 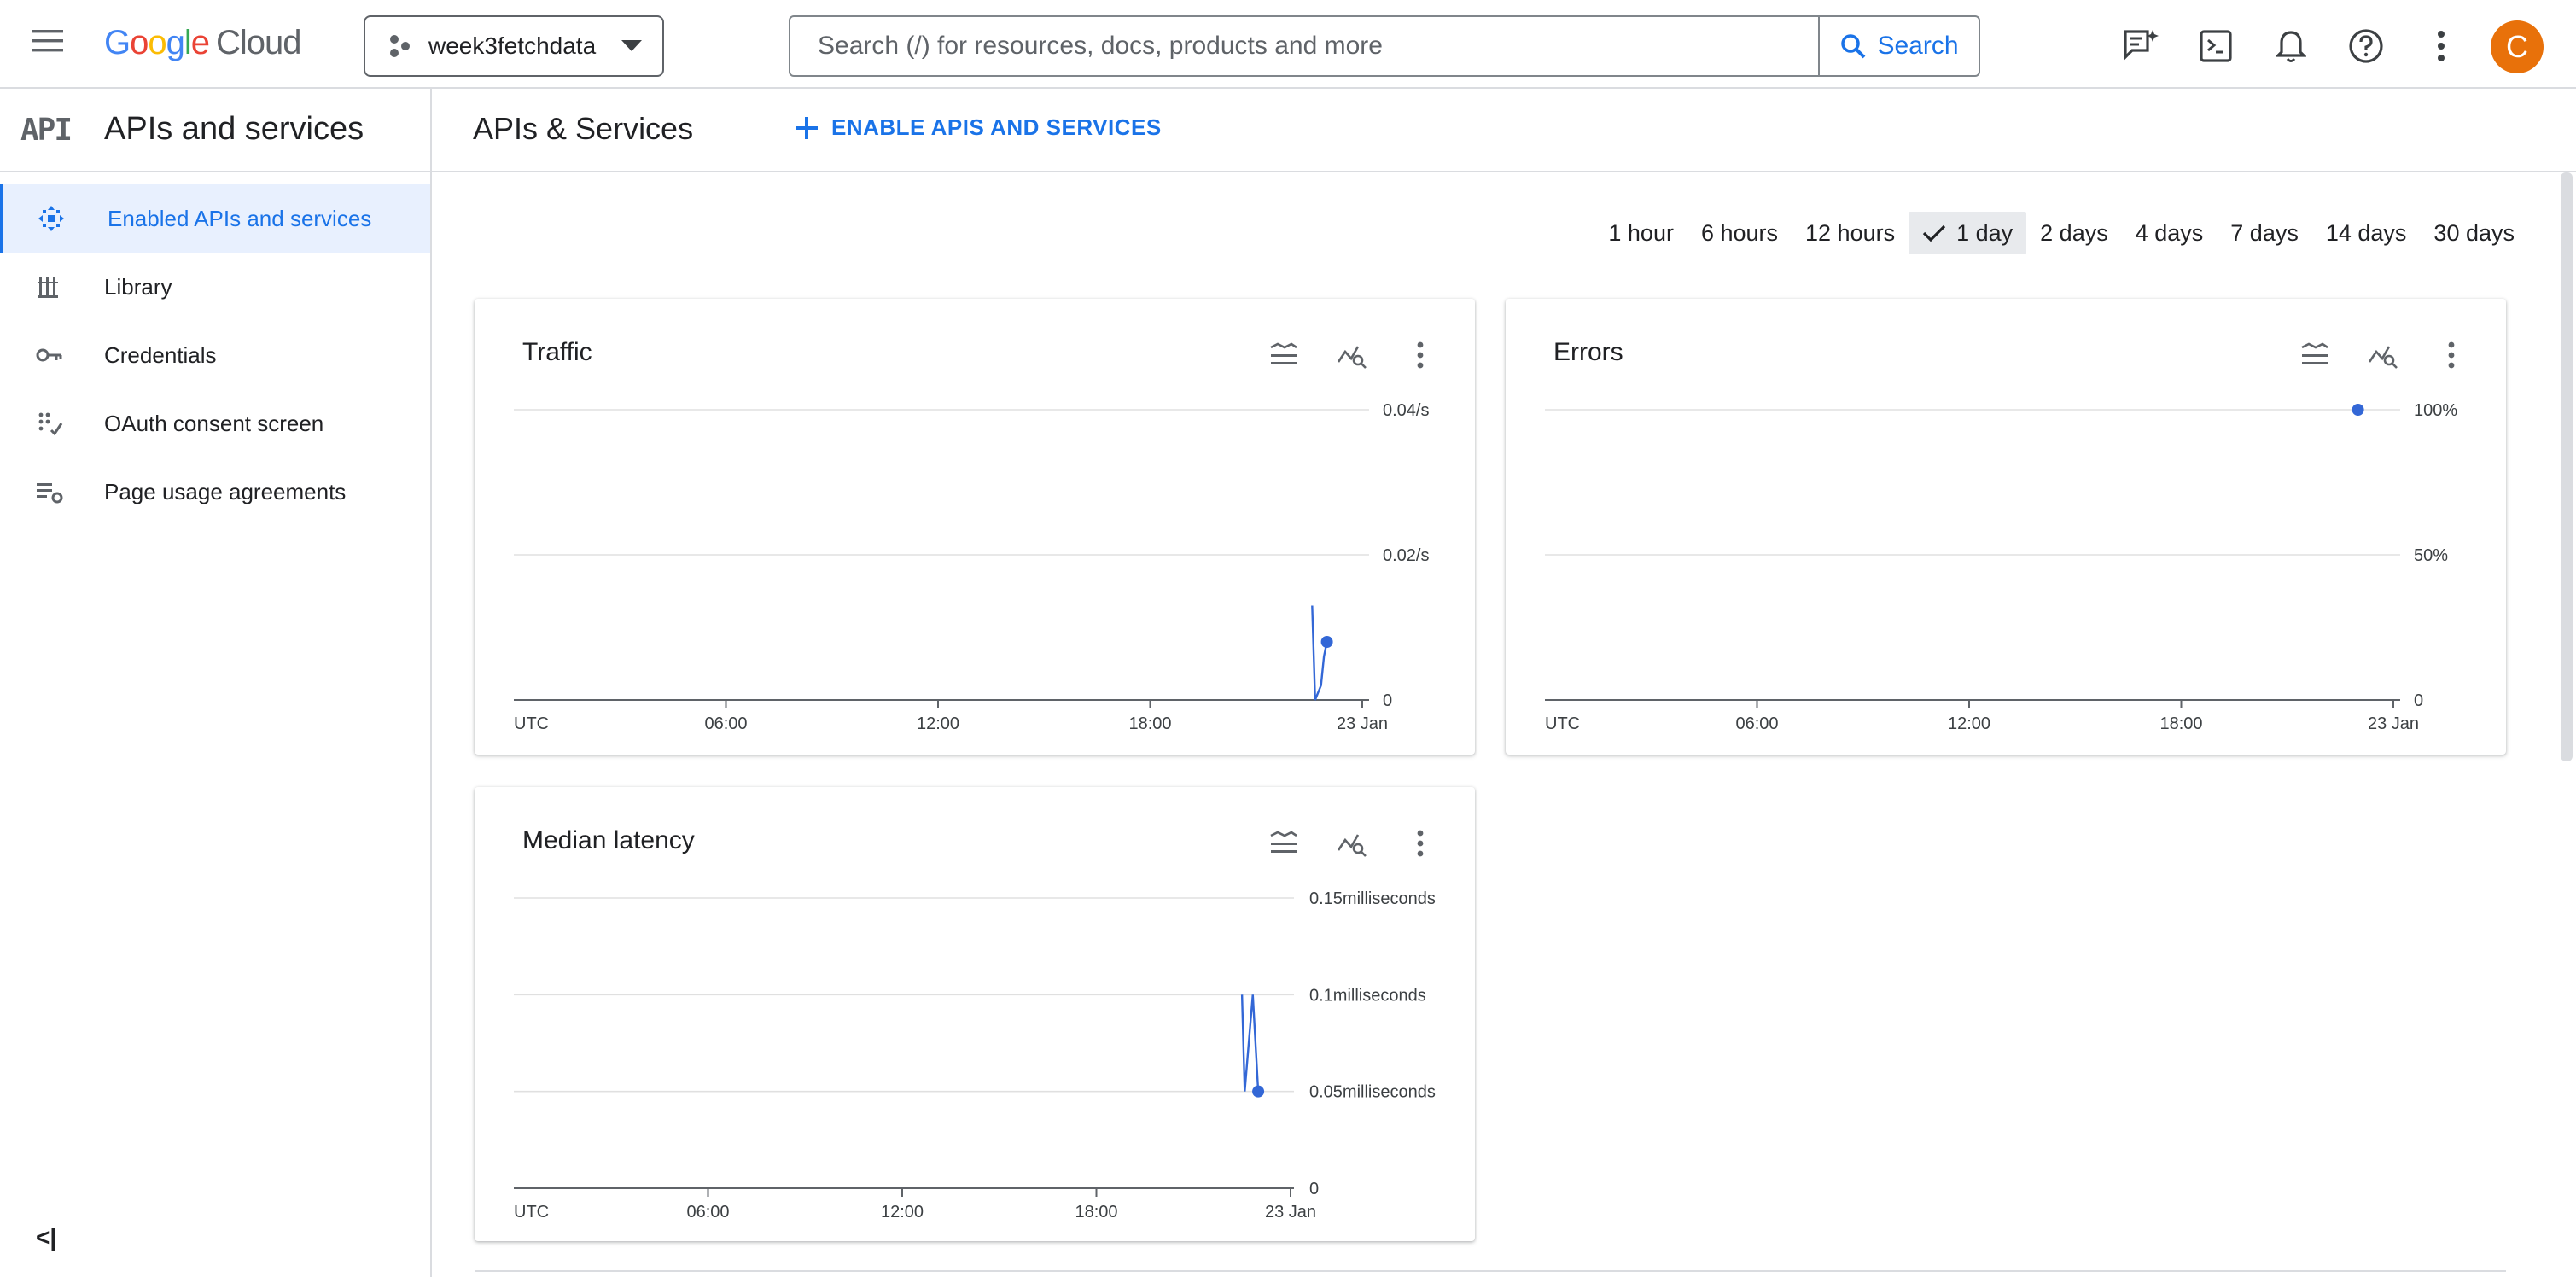 What do you see at coordinates (215, 287) in the screenshot?
I see `sidebar-item-library: Library` at bounding box center [215, 287].